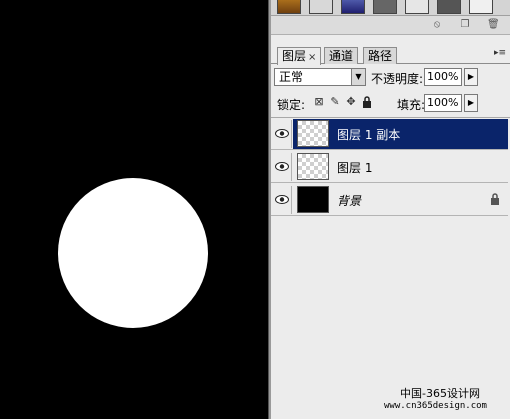 The image size is (510, 419). Describe the element at coordinates (449, 7) in the screenshot. I see `style-swatch-dark` at that location.